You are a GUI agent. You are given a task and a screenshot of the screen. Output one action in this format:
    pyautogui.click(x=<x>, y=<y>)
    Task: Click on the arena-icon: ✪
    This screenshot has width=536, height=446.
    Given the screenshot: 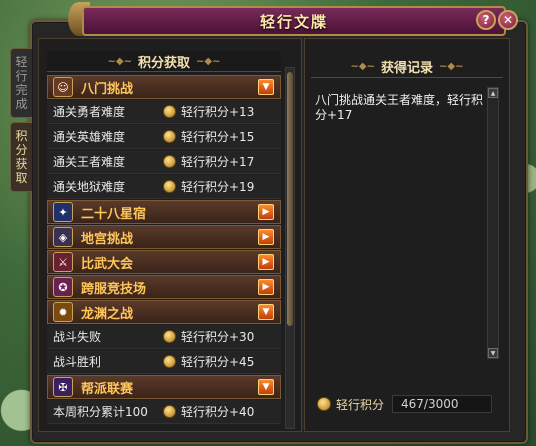 What is the action you would take?
    pyautogui.click(x=63, y=287)
    